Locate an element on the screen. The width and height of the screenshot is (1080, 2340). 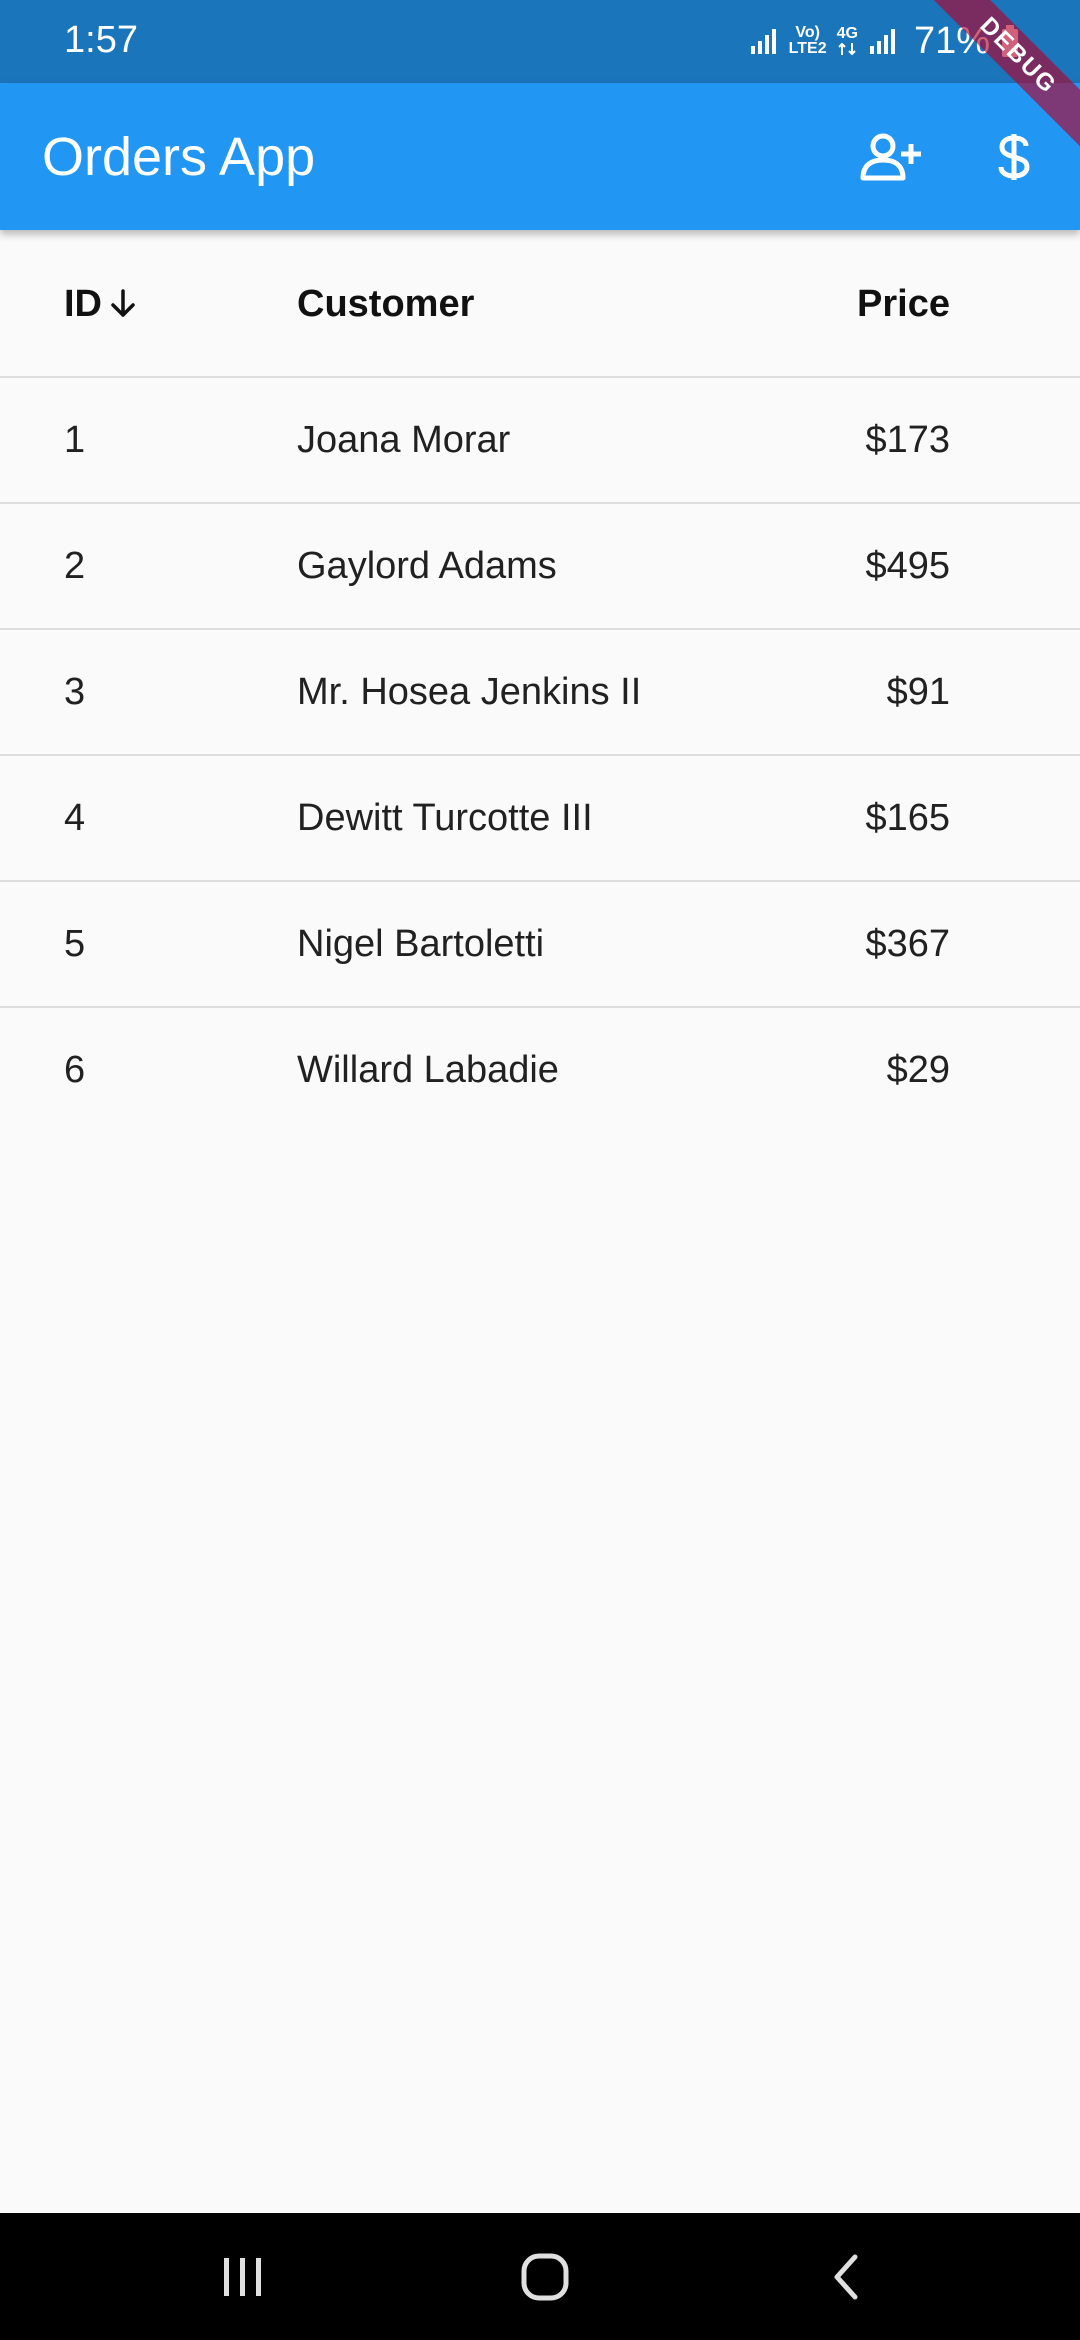
recents-icon is located at coordinates (242, 2277).